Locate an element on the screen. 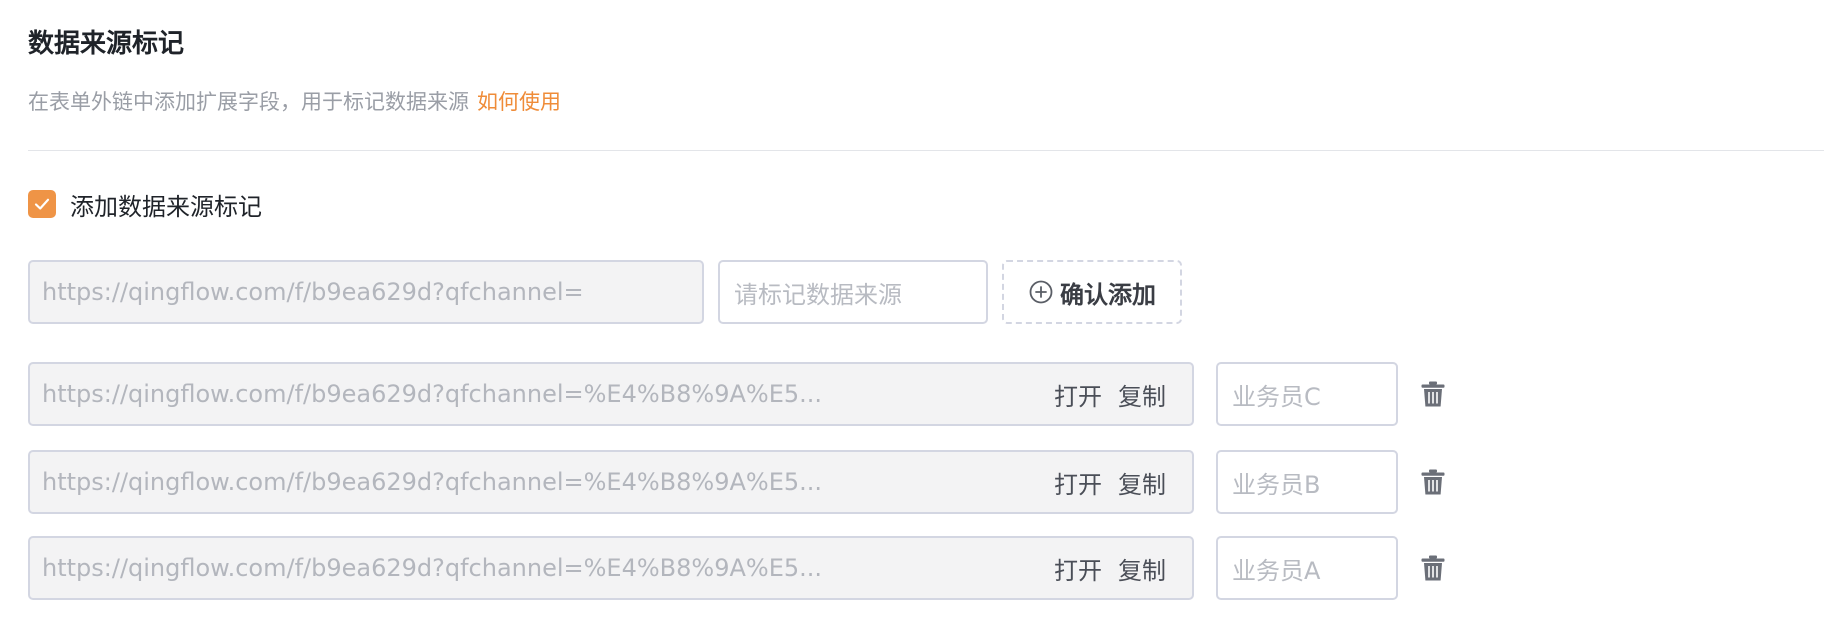 The image size is (1838, 624). source-name-input: 业务员B is located at coordinates (1307, 482).